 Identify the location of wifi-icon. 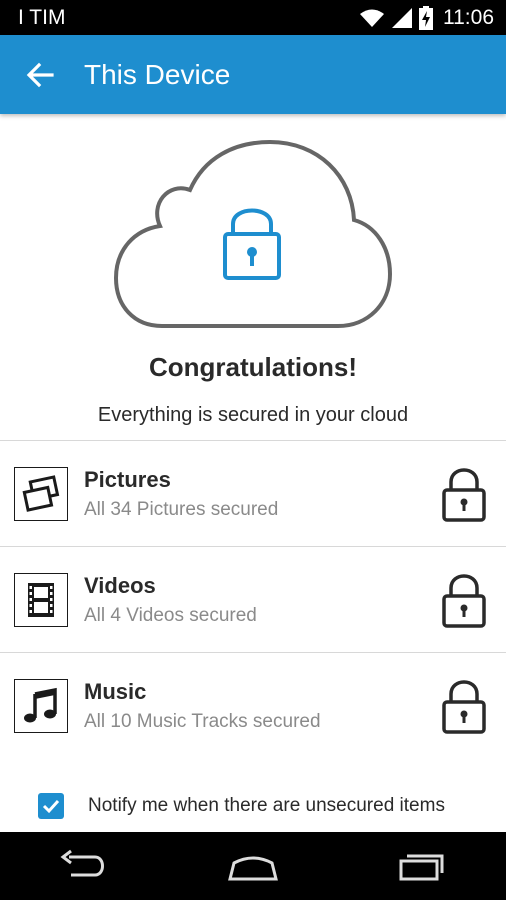
(372, 18).